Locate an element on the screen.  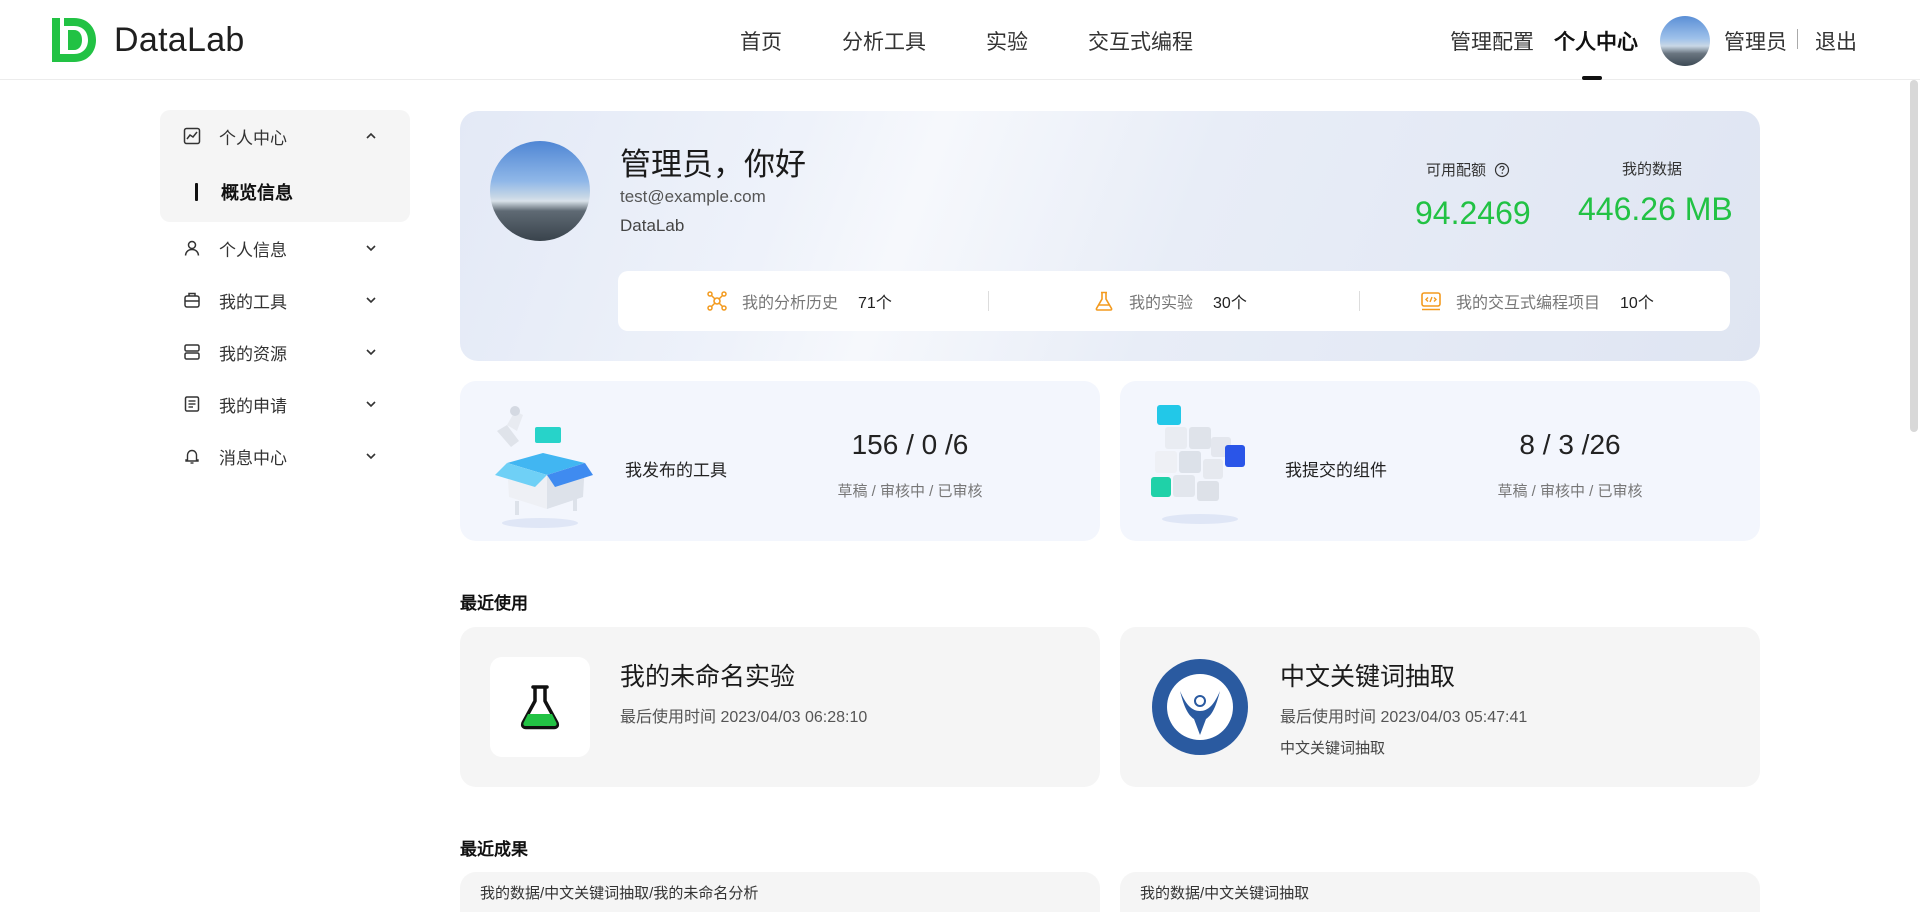
toolbox-icon is located at coordinates (192, 300).